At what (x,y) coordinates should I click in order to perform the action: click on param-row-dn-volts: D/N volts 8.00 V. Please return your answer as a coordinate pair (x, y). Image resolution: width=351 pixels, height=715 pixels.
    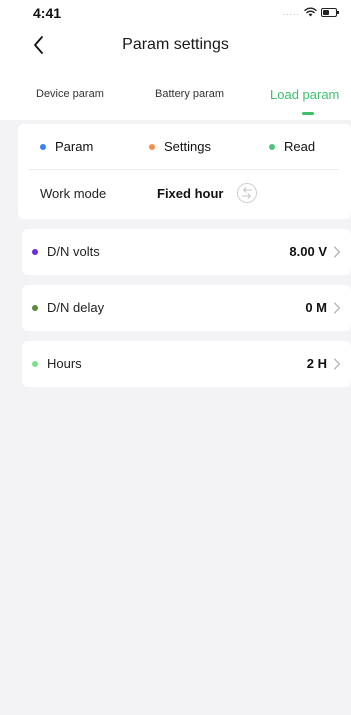
    Looking at the image, I should click on (186, 252).